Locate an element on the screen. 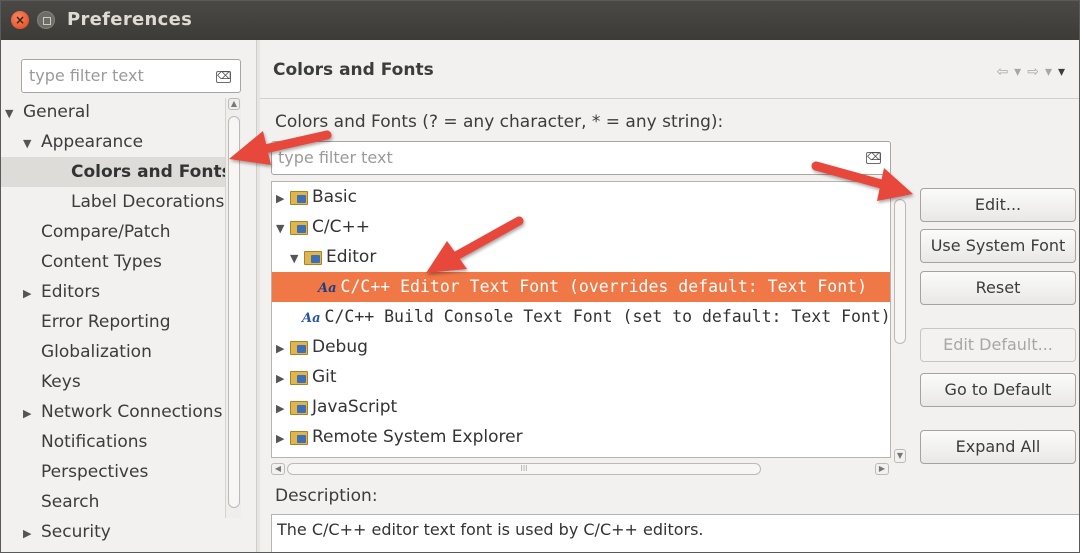 This screenshot has height=553, width=1080. sidebar-item-label: Globalization is located at coordinates (96, 352).